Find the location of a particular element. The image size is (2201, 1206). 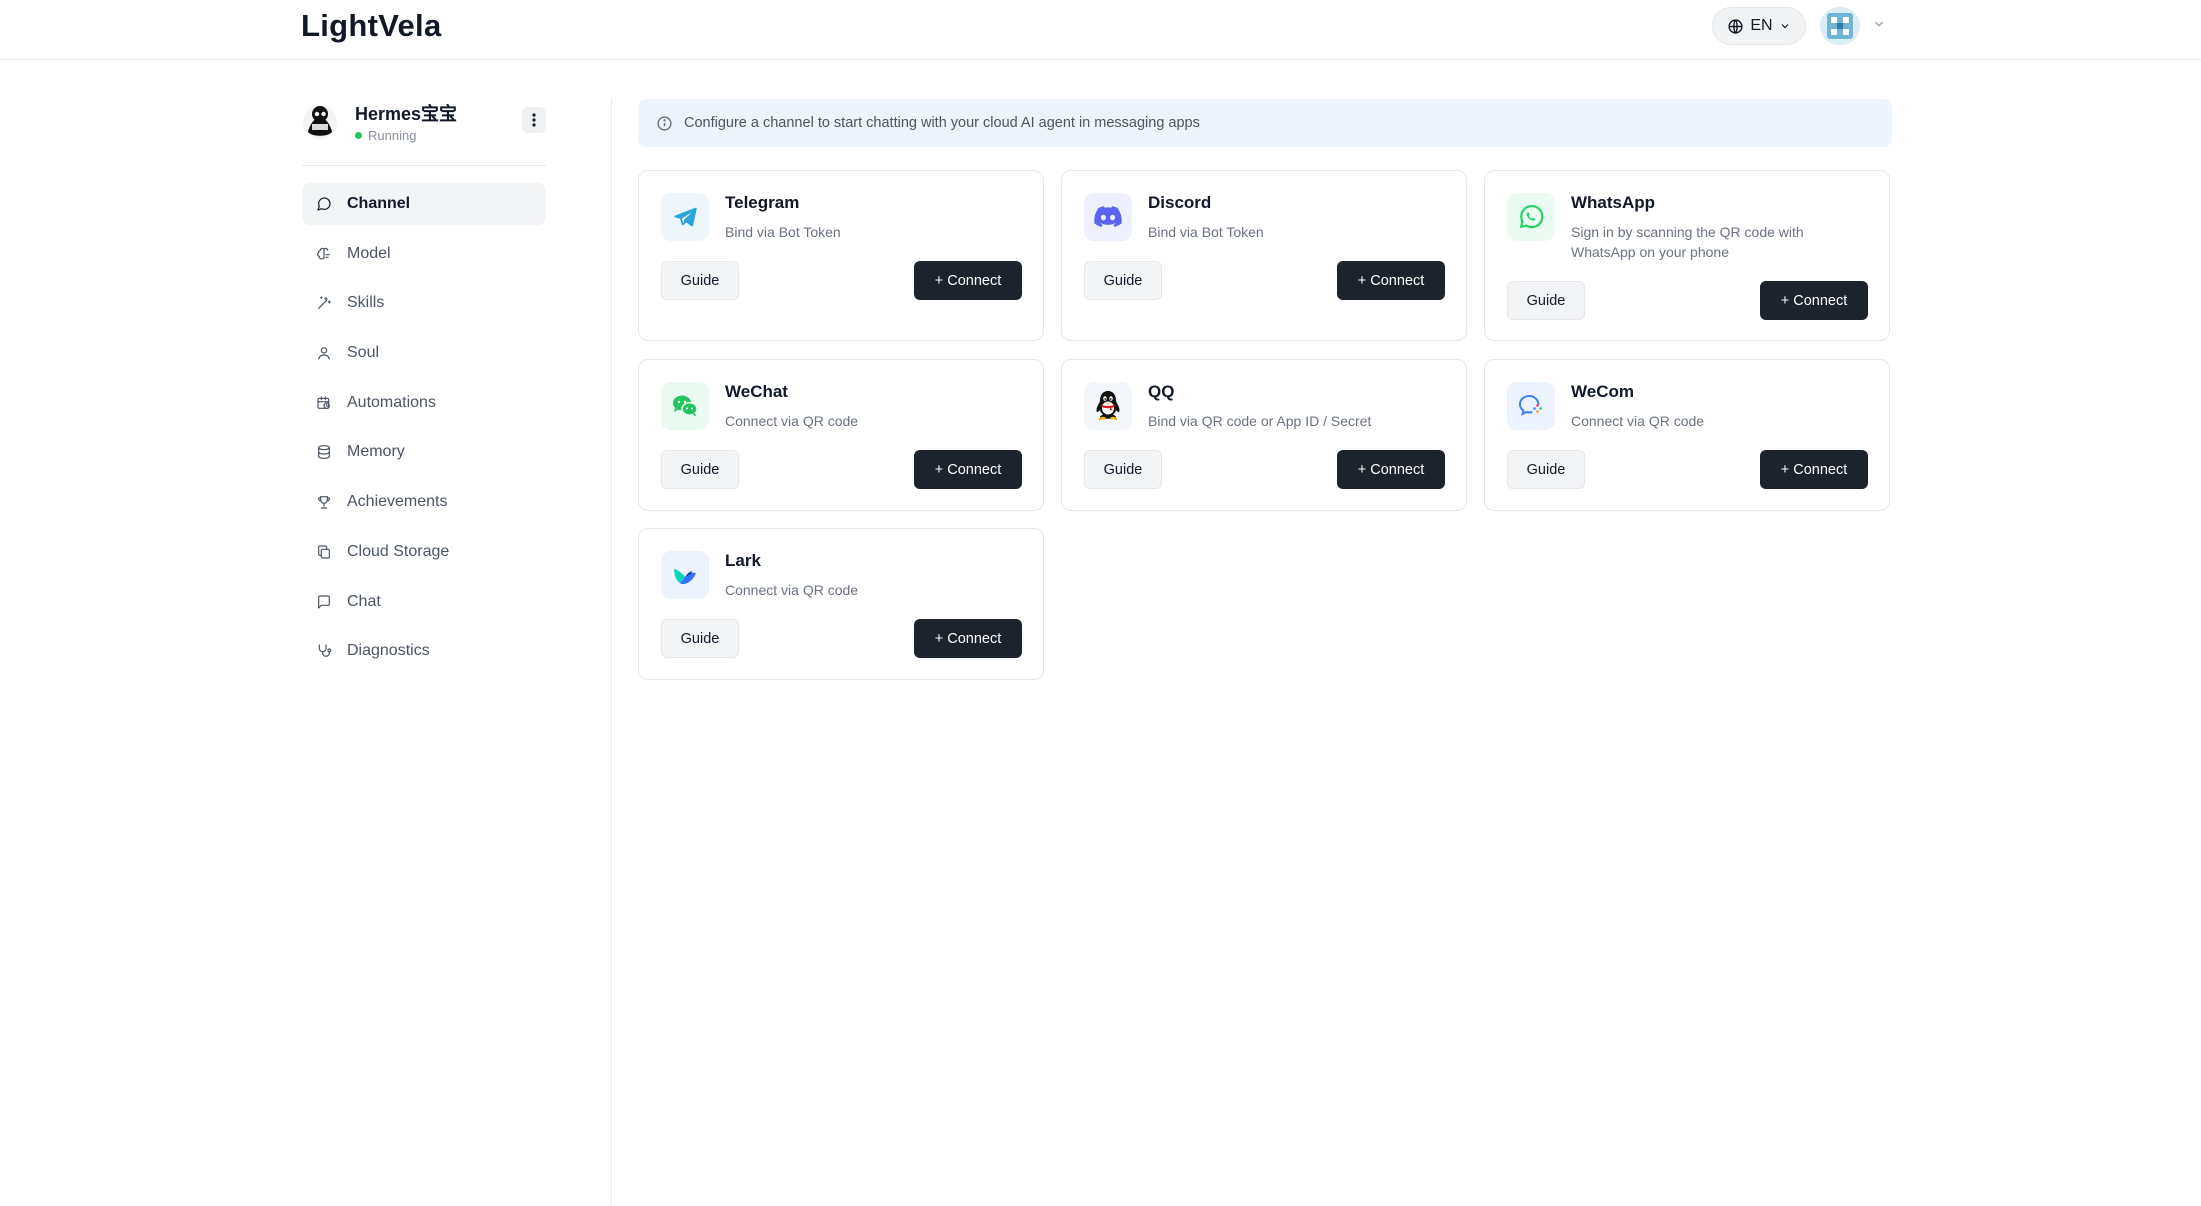

more-vertical-icon is located at coordinates (534, 120).